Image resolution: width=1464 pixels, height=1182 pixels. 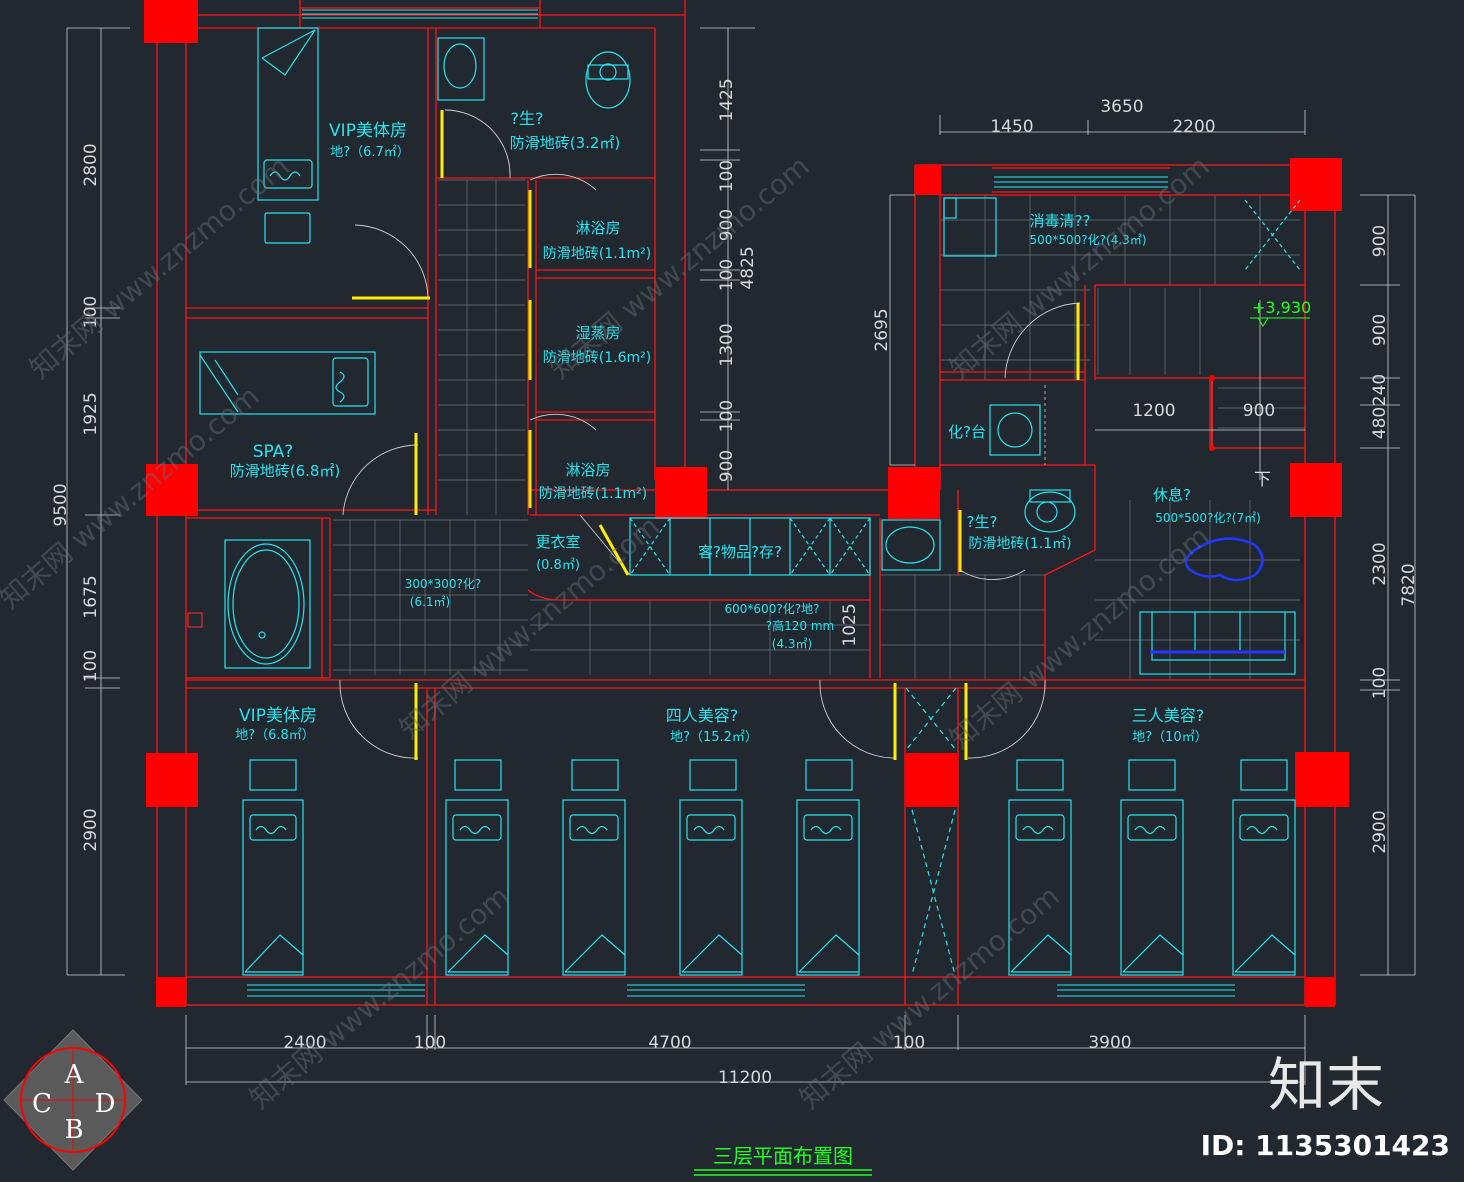 What do you see at coordinates (105, 1104) in the screenshot?
I see `badge-letter-d: D` at bounding box center [105, 1104].